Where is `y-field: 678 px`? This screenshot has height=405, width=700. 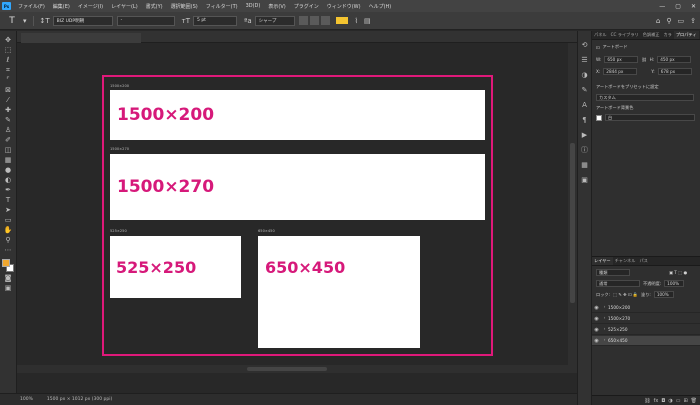 y-field: 678 px is located at coordinates (674, 71).